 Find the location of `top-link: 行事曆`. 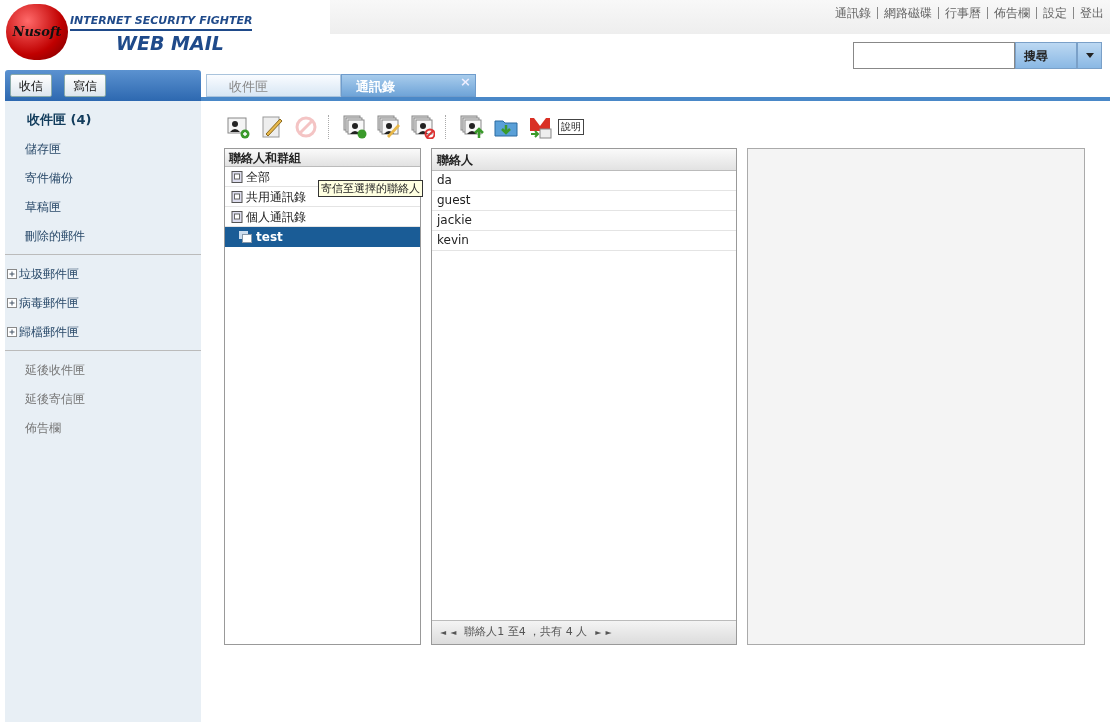

top-link: 行事曆 is located at coordinates (963, 13).